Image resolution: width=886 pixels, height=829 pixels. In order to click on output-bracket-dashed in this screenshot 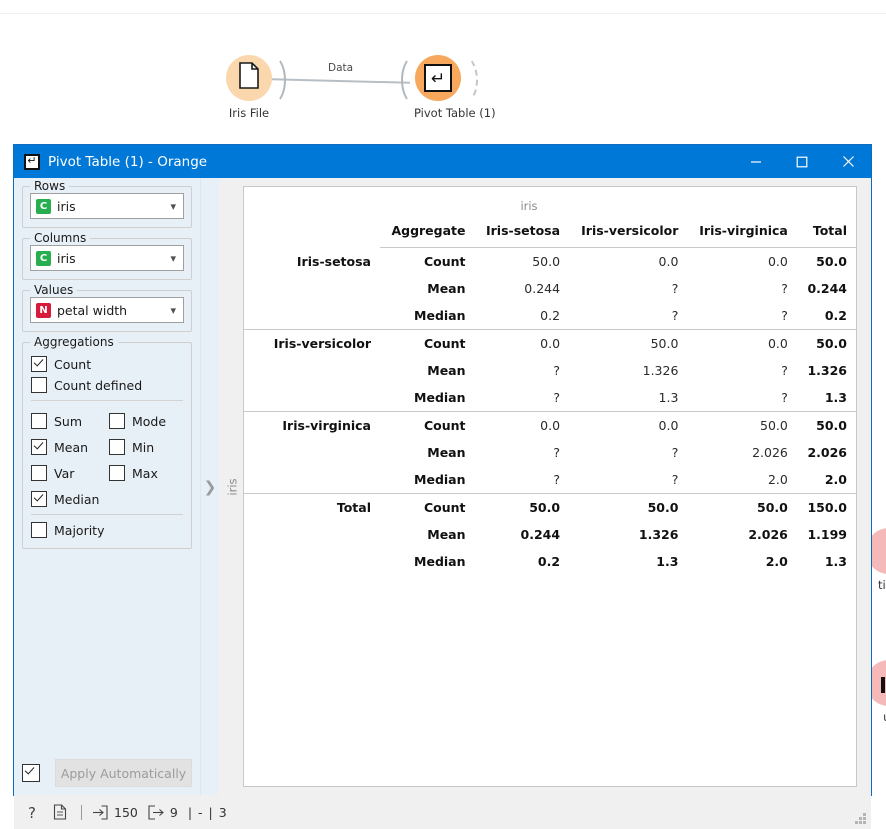, I will do `click(463, 80)`.